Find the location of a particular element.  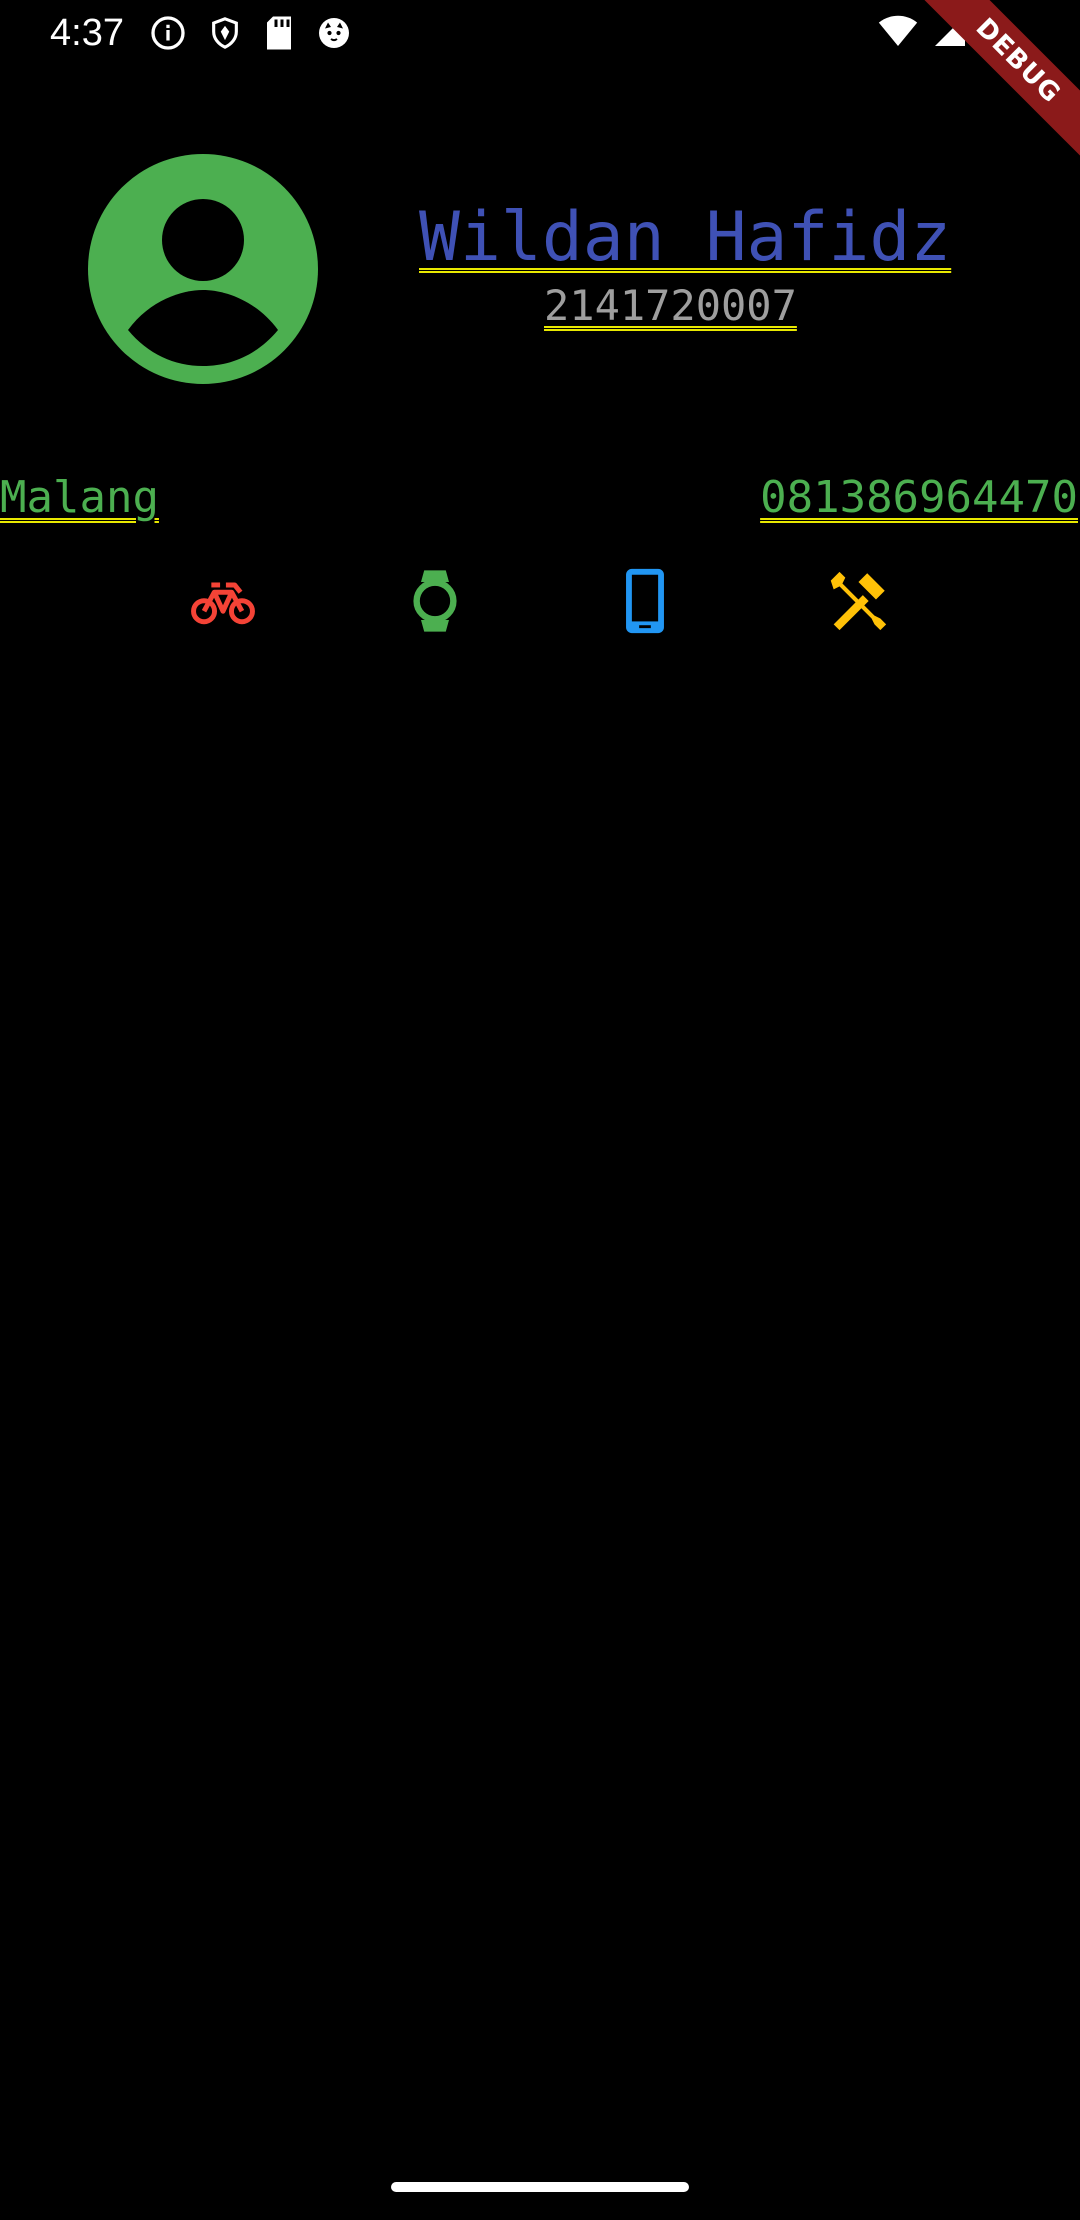

profile-city: Malang is located at coordinates (79, 497).